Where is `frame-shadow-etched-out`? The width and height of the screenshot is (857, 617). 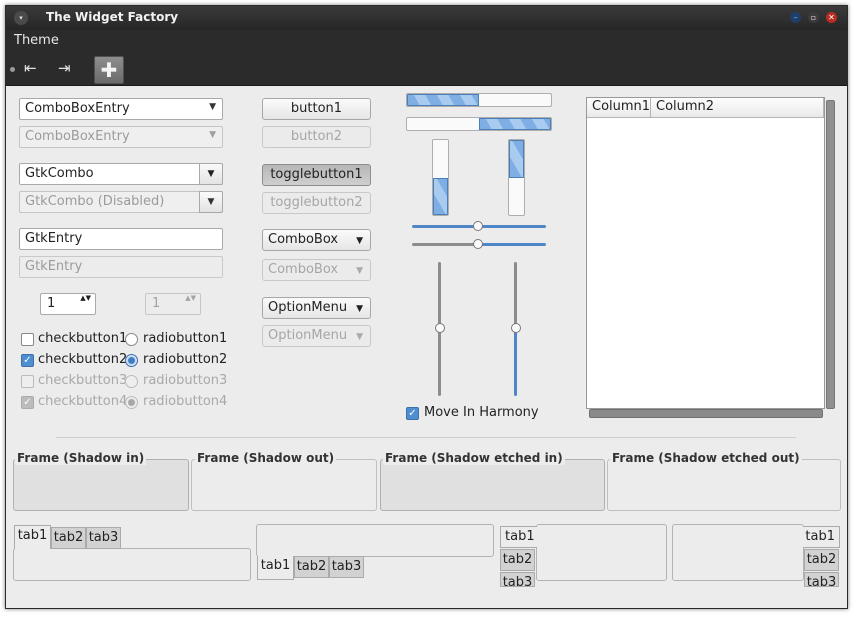
frame-shadow-etched-out is located at coordinates (724, 485).